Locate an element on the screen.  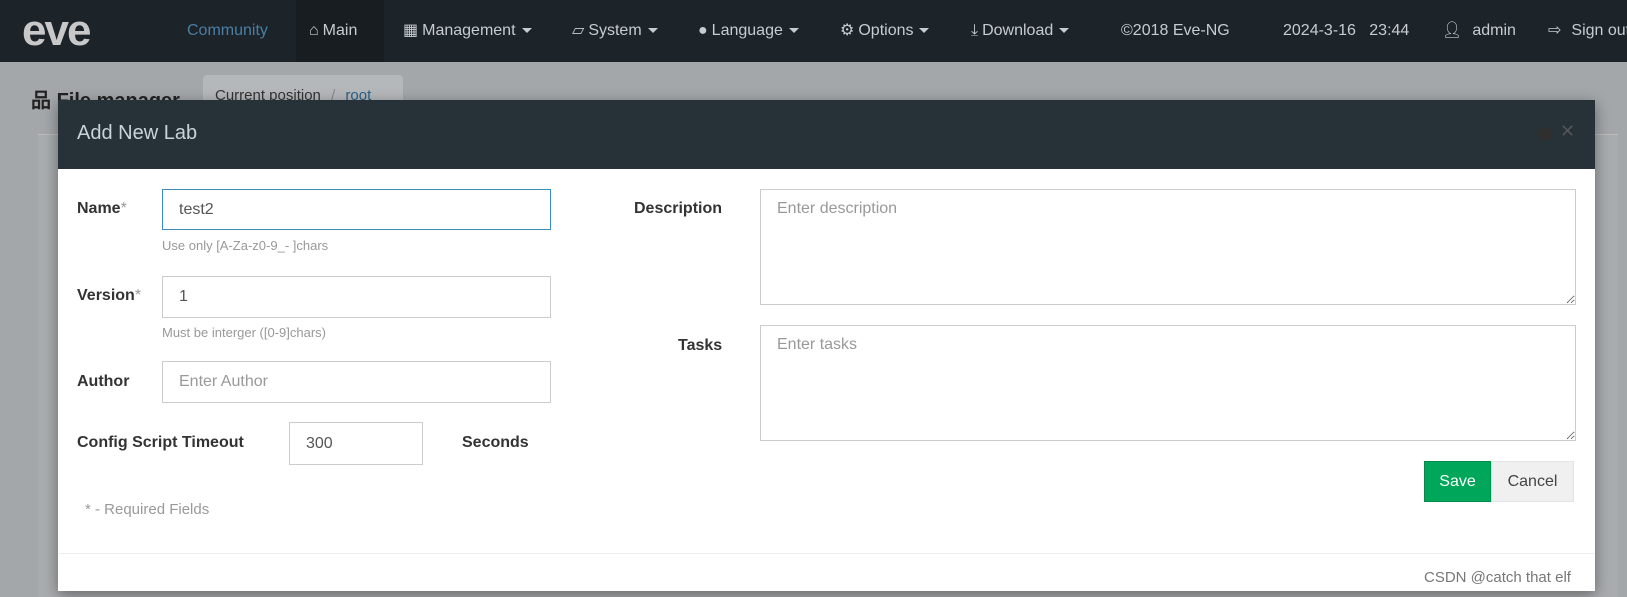
home-icon: ⌂ is located at coordinates (314, 30).